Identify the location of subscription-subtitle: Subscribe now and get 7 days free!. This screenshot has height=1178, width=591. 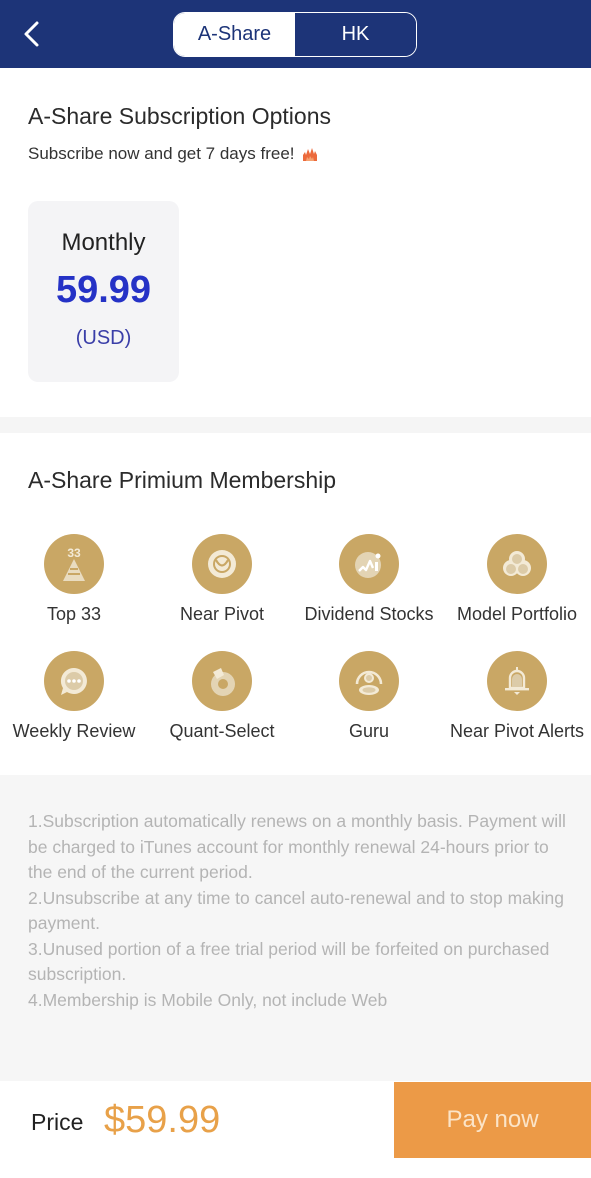
(173, 154).